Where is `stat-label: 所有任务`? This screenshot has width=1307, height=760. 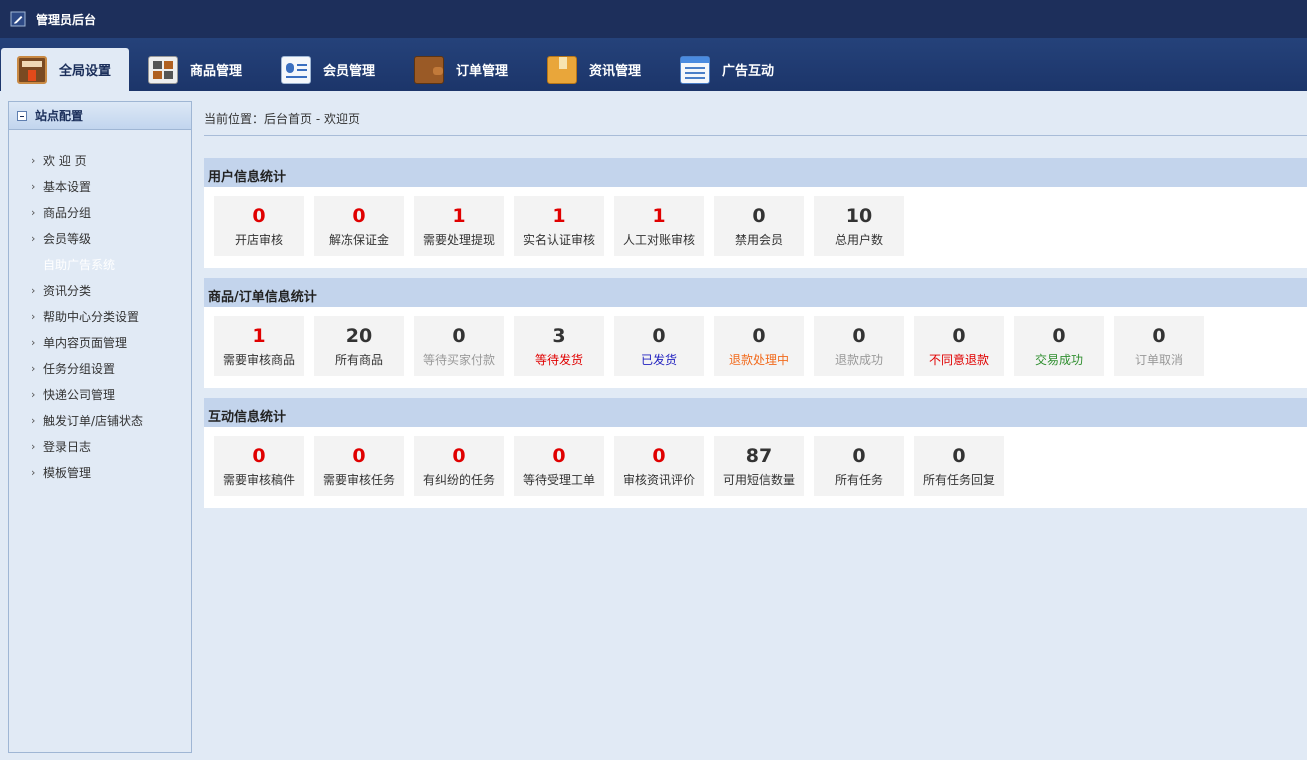 stat-label: 所有任务 is located at coordinates (858, 479).